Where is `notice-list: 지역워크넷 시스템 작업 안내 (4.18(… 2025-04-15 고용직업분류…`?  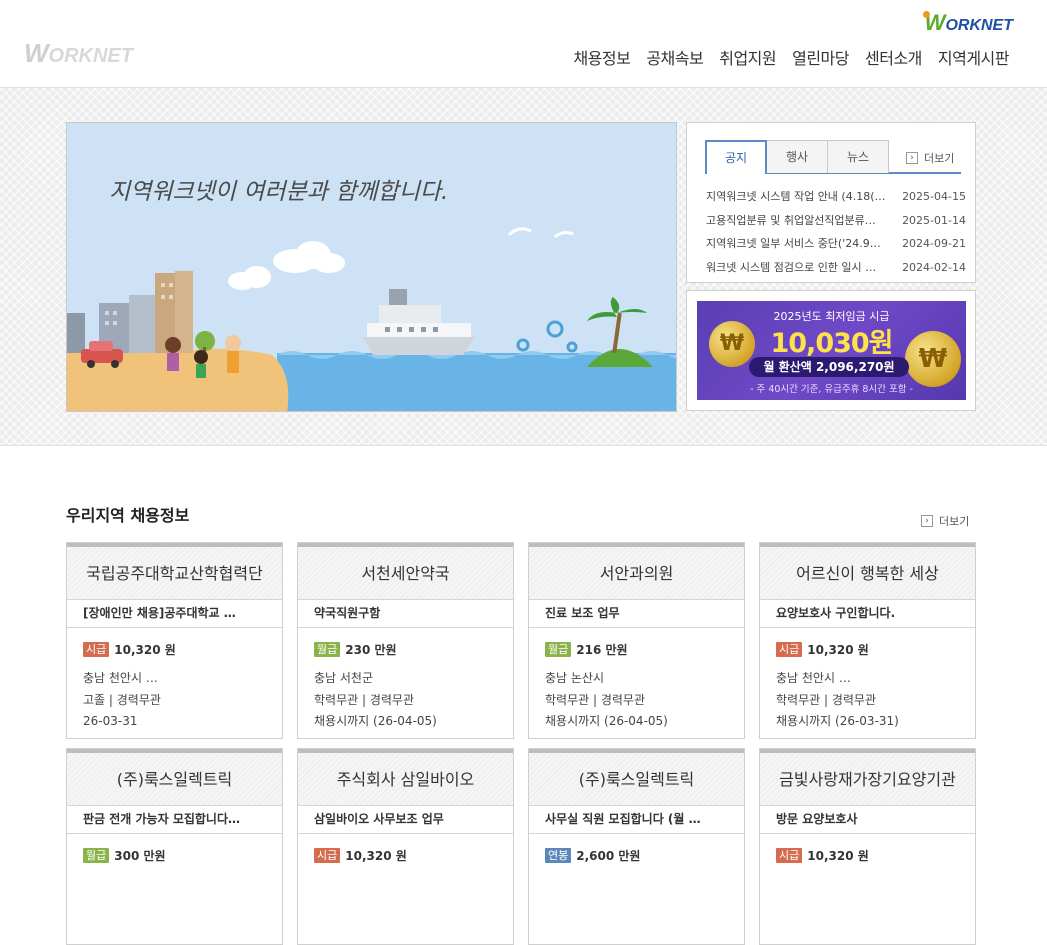 notice-list: 지역워크넷 시스템 작업 안내 (4.18(… 2025-04-15 고용직업분류… is located at coordinates (836, 232).